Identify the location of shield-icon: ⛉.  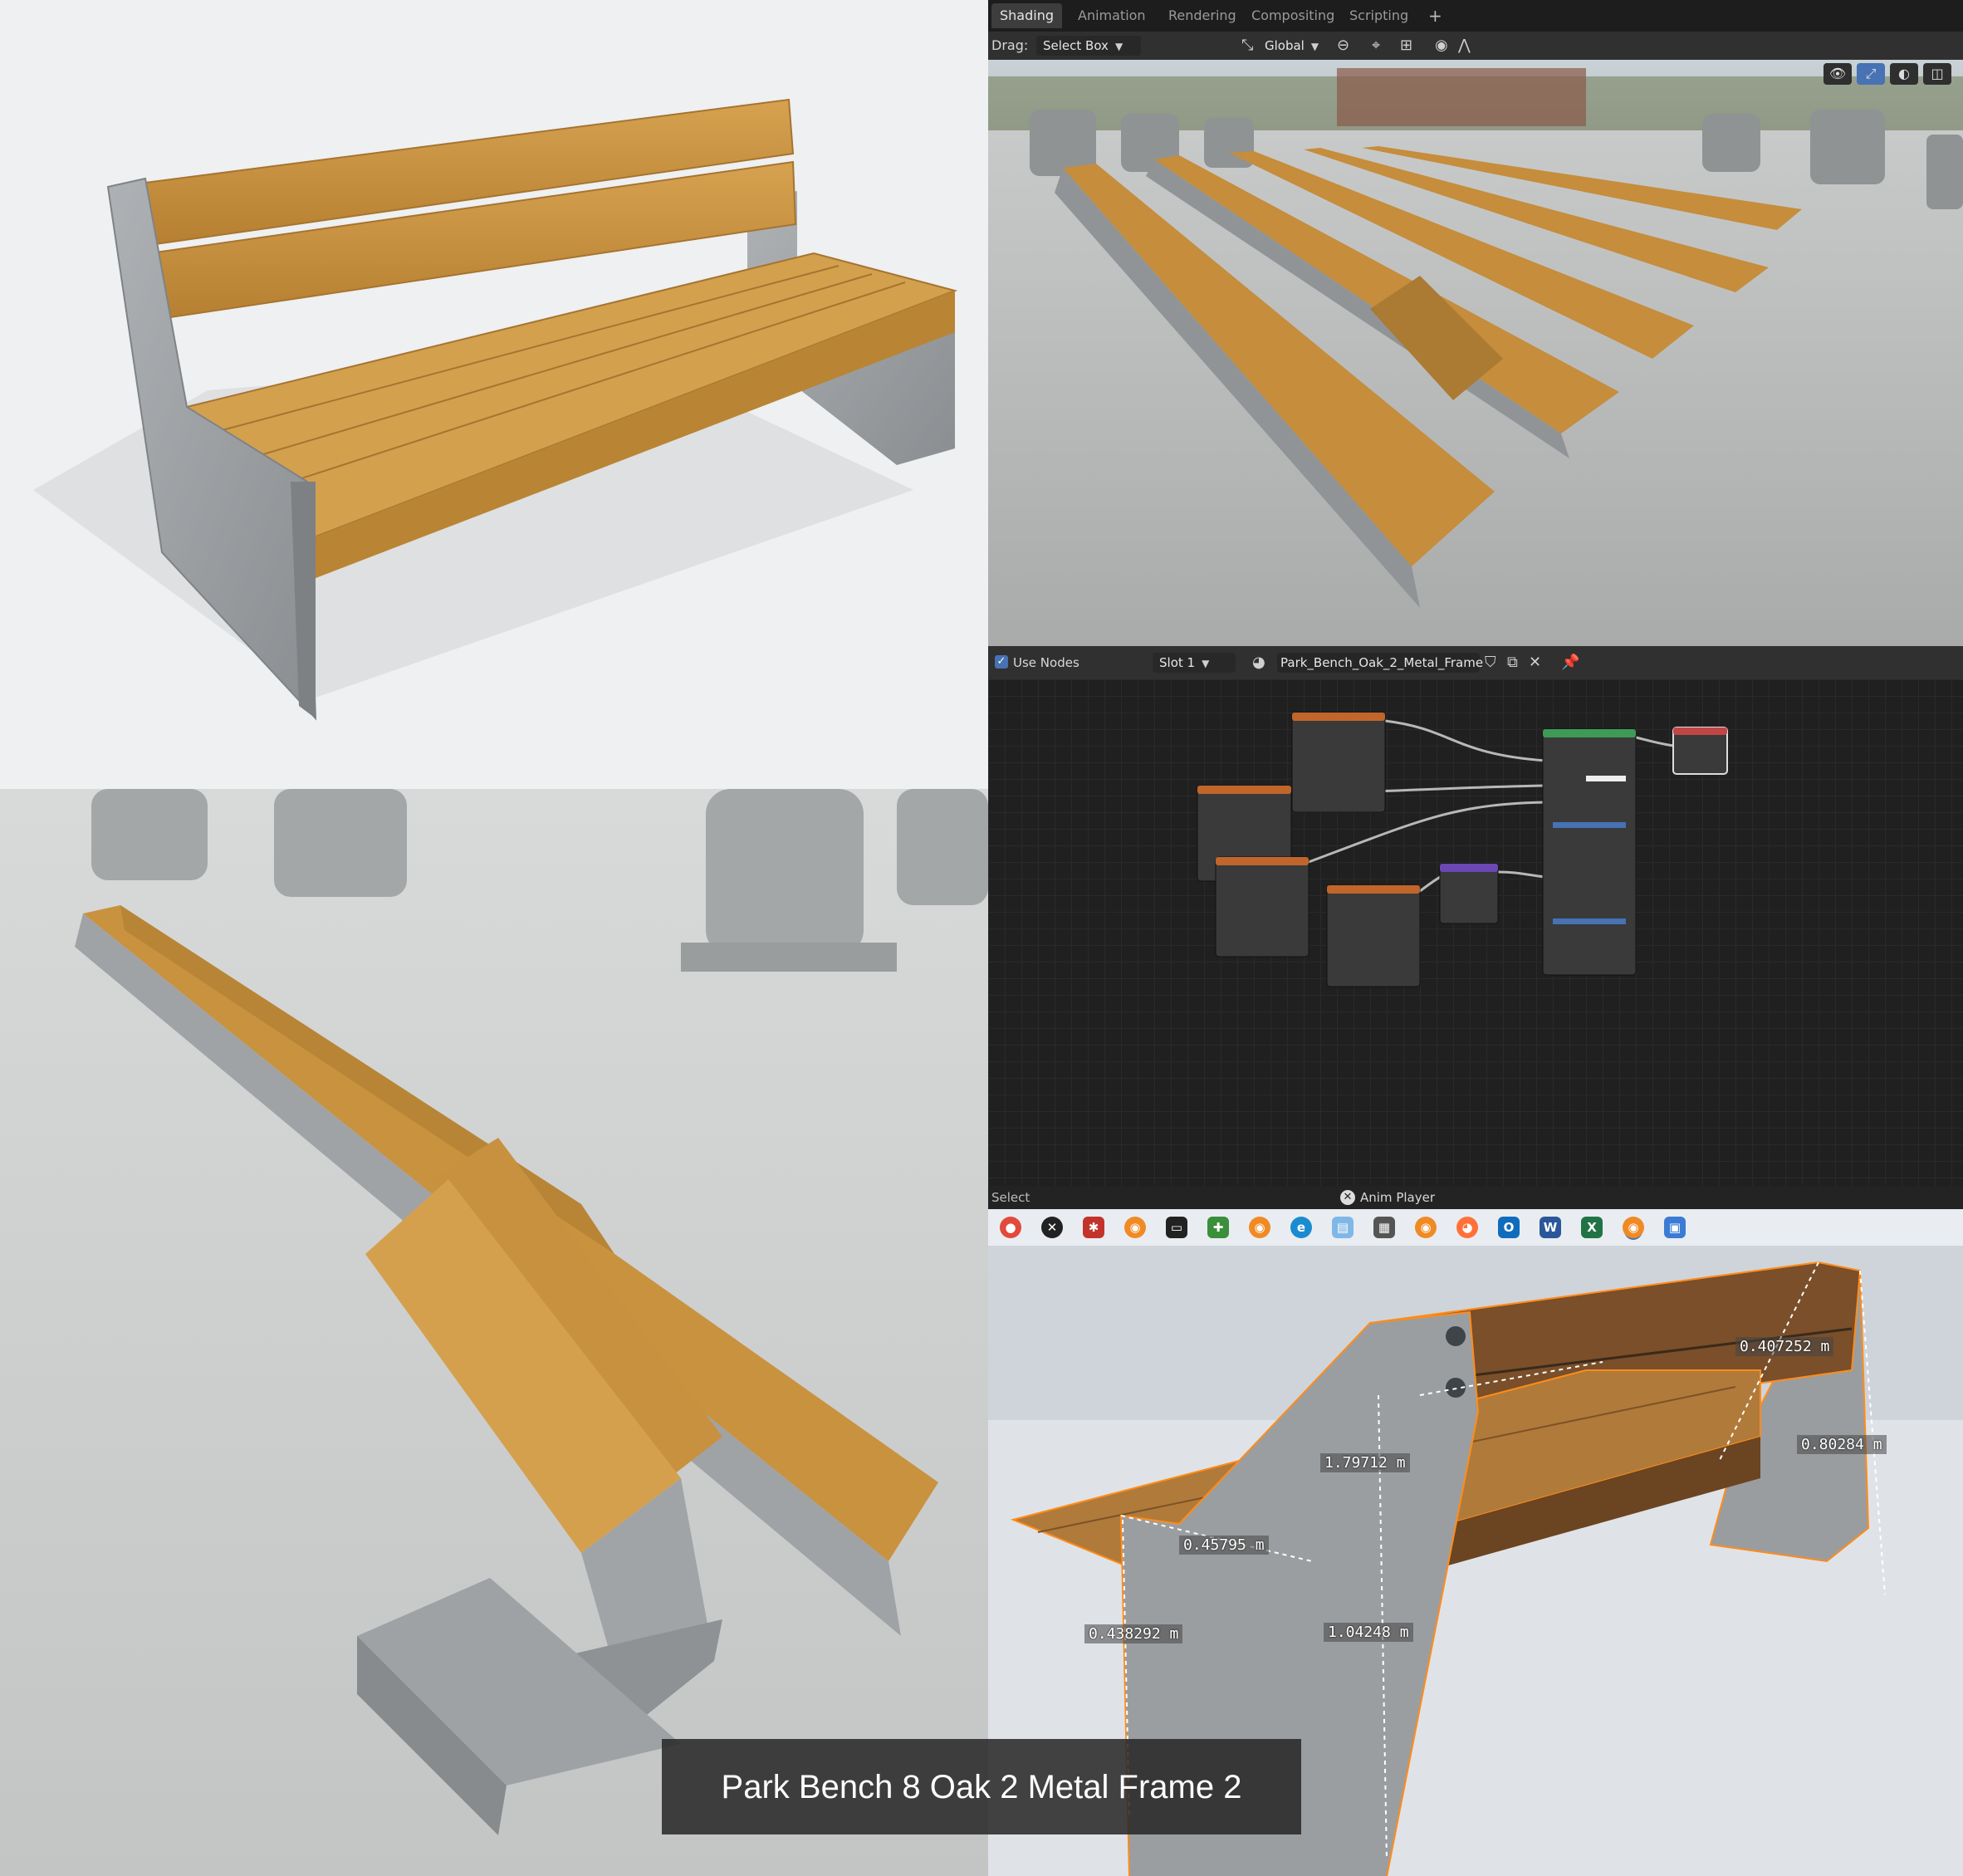
(1490, 663).